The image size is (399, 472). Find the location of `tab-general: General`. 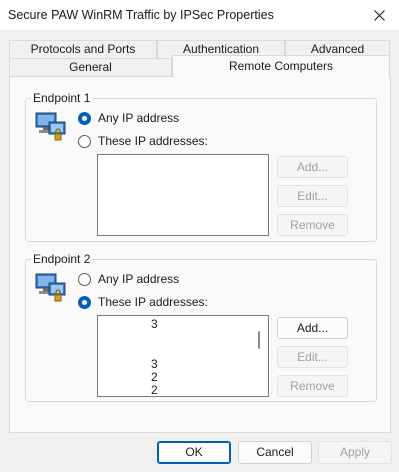

tab-general: General is located at coordinates (90, 67).